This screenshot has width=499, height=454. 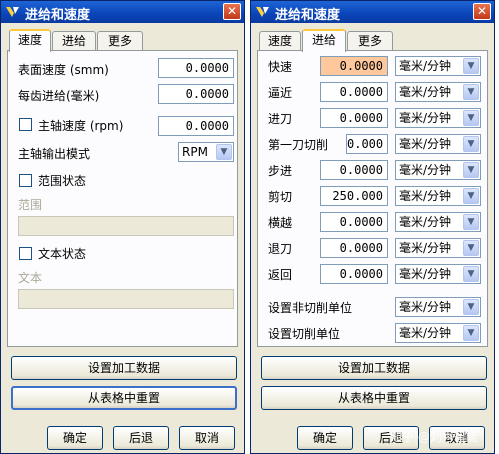 I want to click on feed-row-label: 快速, so click(x=280, y=67).